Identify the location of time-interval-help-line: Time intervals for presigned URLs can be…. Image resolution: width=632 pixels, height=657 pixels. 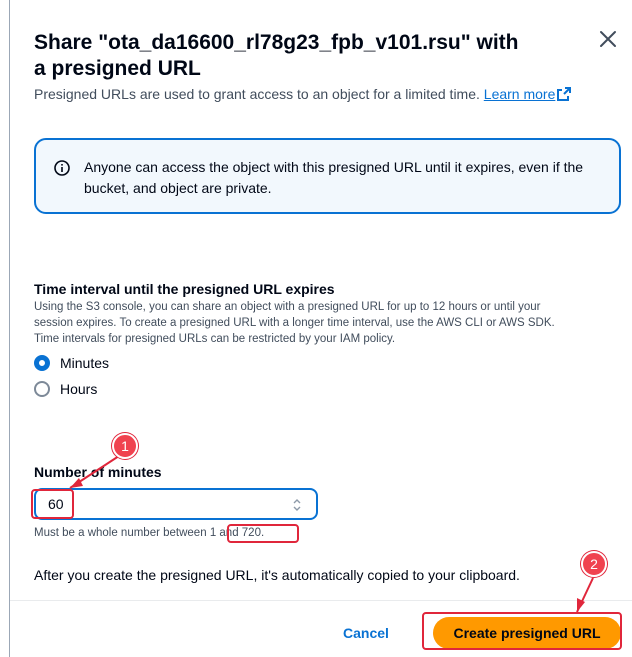
(215, 339).